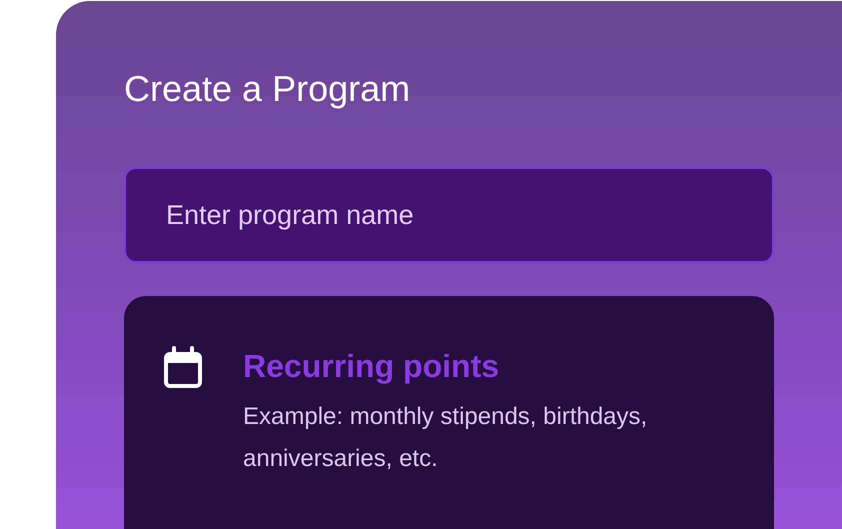 The image size is (842, 529). I want to click on calendar-icon, so click(183, 367).